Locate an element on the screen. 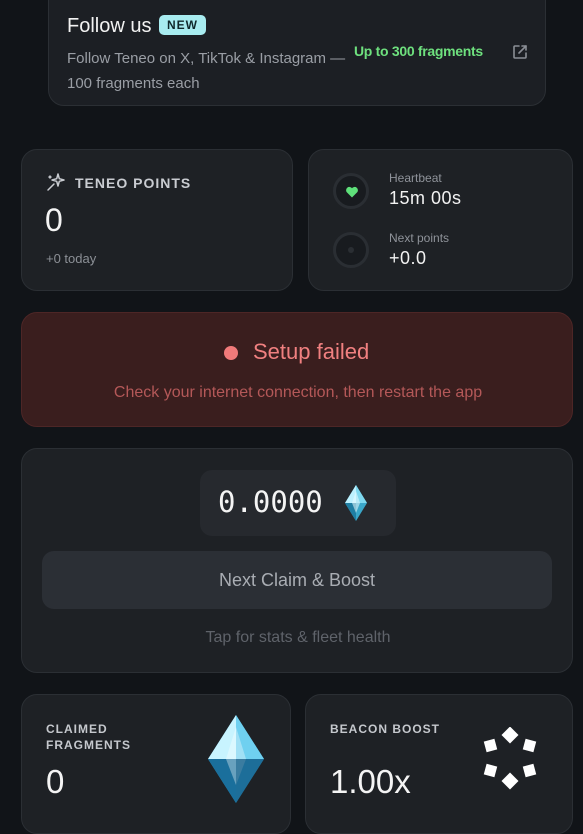 The image size is (583, 834). fragment-balance: 0.0000 is located at coordinates (298, 503).